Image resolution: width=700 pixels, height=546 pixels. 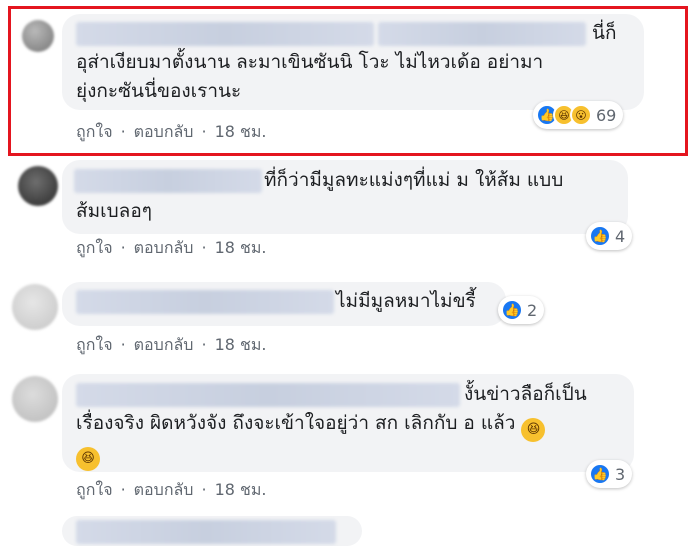 What do you see at coordinates (620, 474) in the screenshot?
I see `reaction-count: 3` at bounding box center [620, 474].